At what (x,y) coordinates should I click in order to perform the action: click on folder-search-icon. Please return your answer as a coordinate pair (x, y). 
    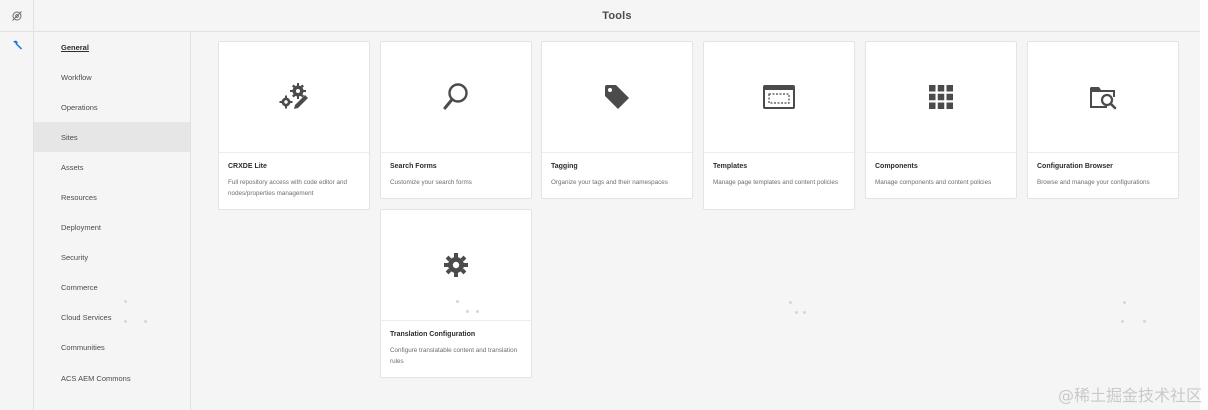
    Looking at the image, I should click on (1103, 98).